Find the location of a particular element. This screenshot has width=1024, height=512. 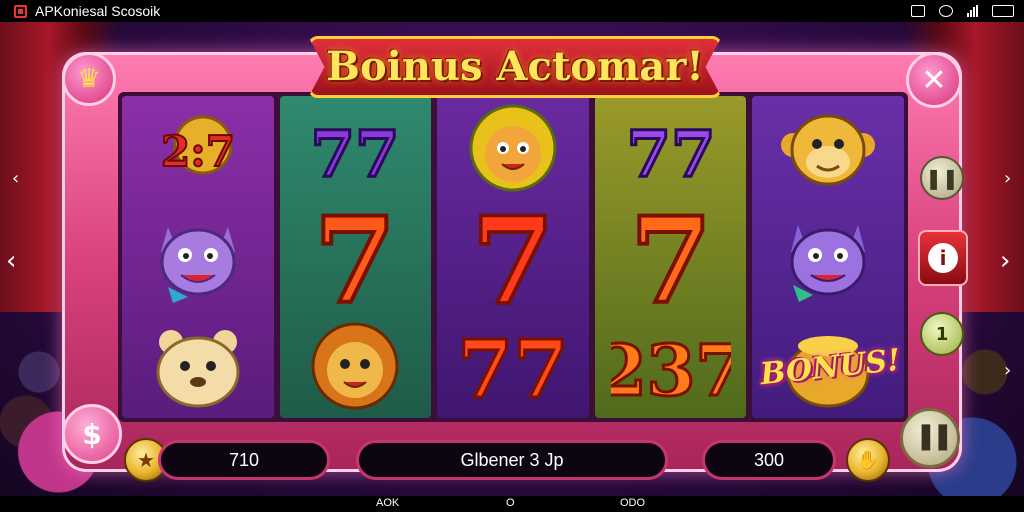

pause-button: ❚❚ is located at coordinates (942, 178).